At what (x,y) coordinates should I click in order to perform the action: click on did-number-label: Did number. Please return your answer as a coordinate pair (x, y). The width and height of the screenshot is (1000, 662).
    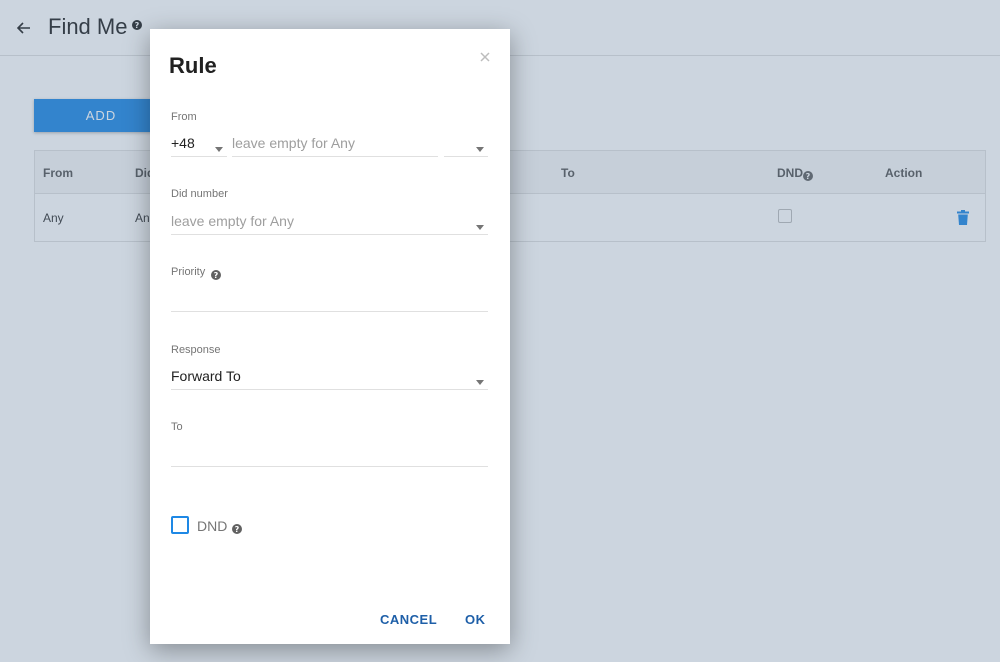
    Looking at the image, I should click on (199, 194).